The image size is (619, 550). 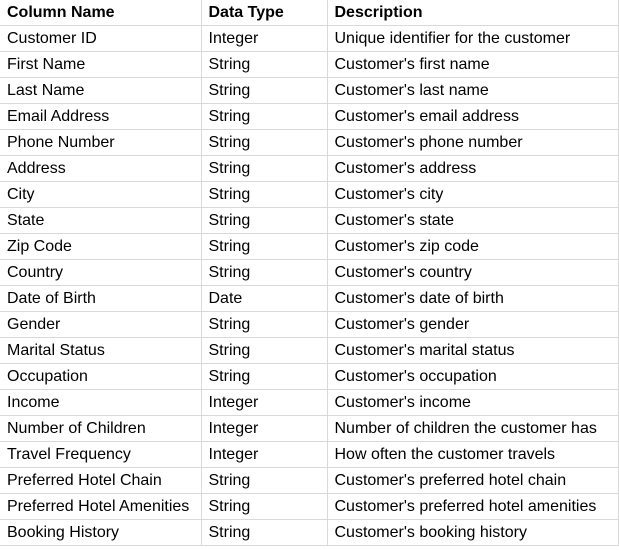 I want to click on table-row: Country String Customer's country, so click(x=309, y=272).